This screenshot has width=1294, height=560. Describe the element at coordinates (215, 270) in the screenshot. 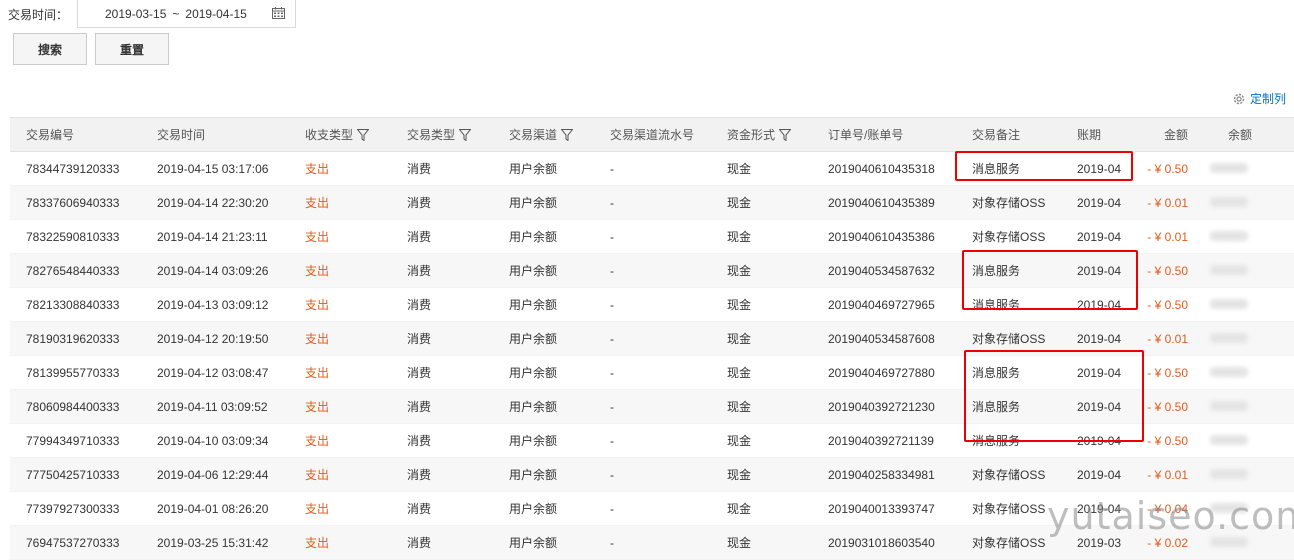

I see `cell-transaction-time: 2019-04-14 03:09:26` at that location.